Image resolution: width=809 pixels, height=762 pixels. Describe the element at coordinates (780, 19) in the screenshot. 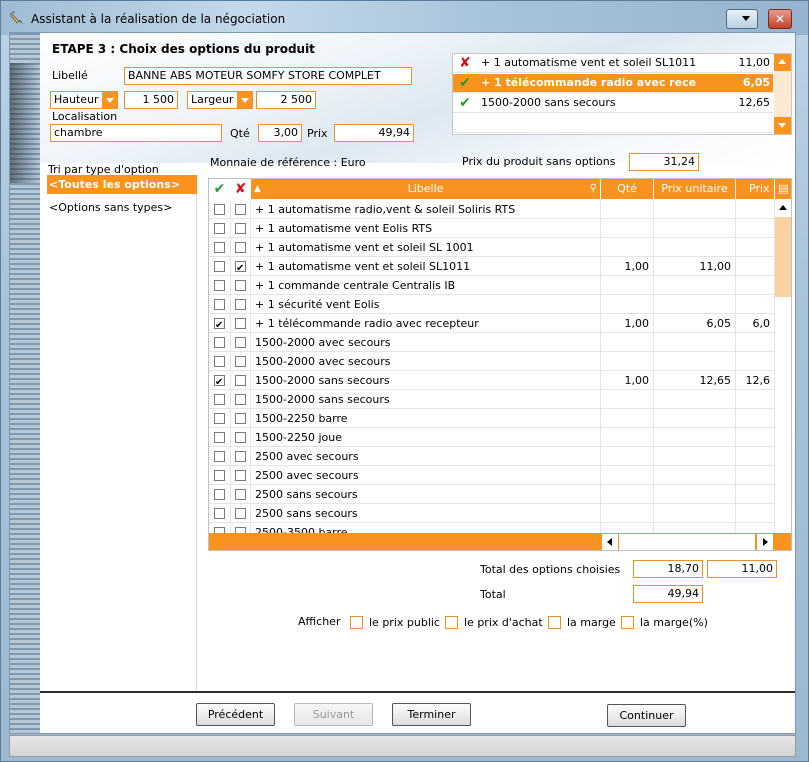

I see `close-button: ✕` at that location.